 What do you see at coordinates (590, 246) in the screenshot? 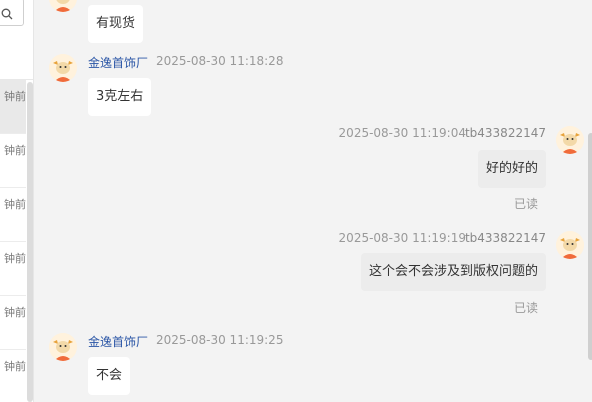
I see `chat-scrollbar` at bounding box center [590, 246].